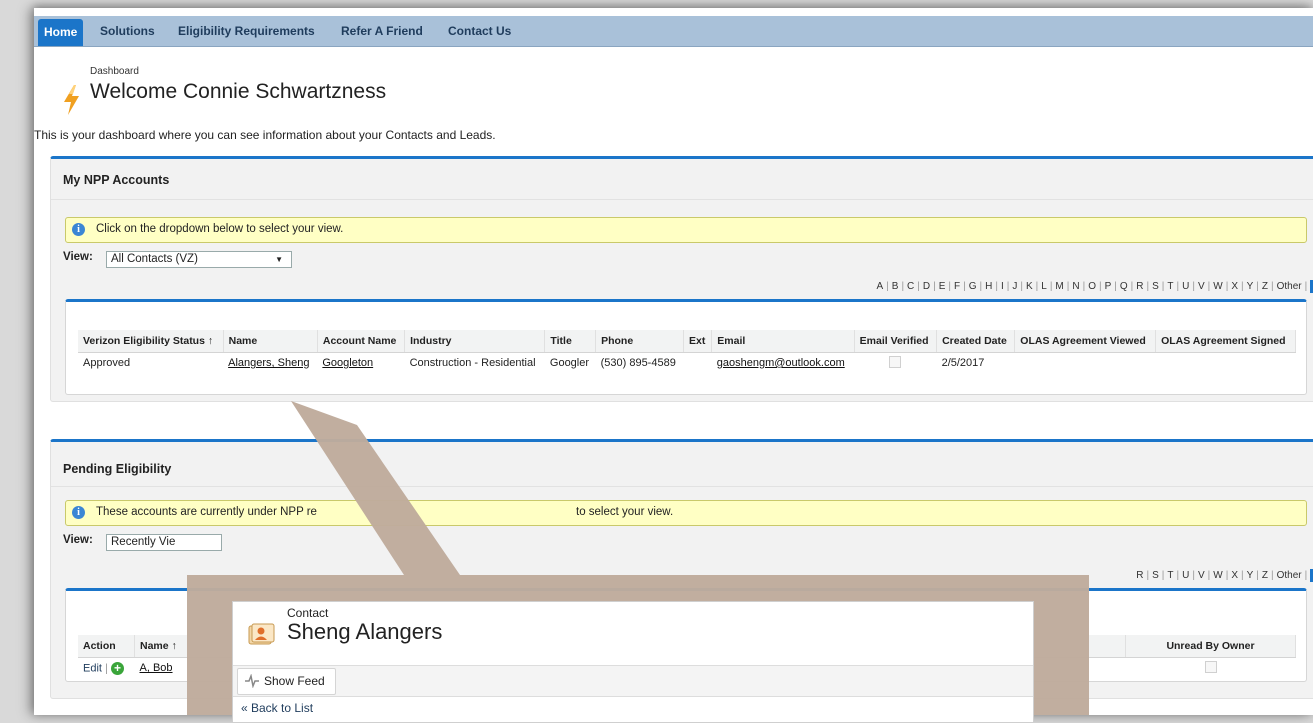  What do you see at coordinates (783, 341) in the screenshot?
I see `col-header: Email` at bounding box center [783, 341].